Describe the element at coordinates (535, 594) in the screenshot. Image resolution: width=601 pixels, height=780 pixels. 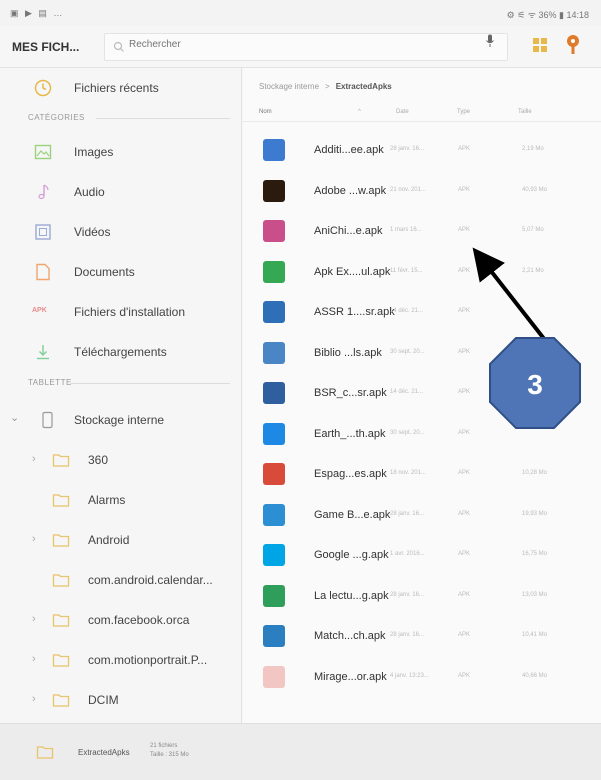
I see `file-size: 13,03 Mo` at that location.